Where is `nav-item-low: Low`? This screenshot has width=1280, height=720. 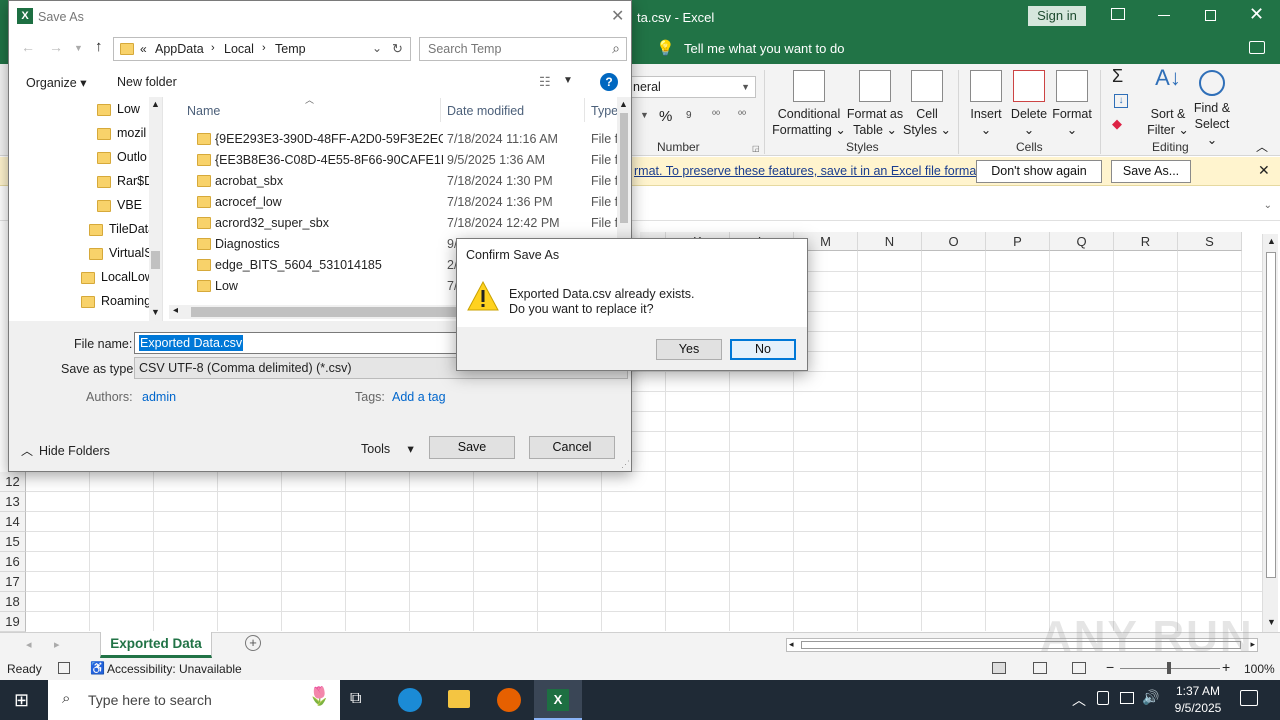
nav-item-low: Low is located at coordinates (118, 109).